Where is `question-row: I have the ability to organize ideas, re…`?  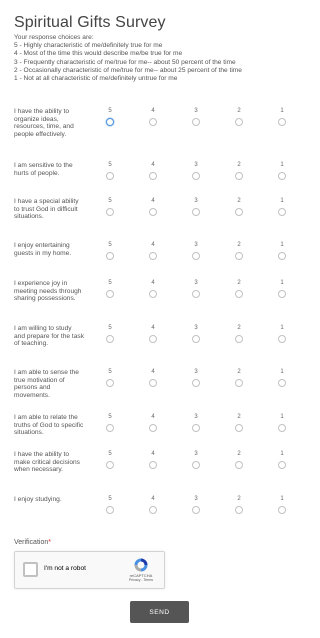 question-row: I have the ability to organize ideas, re… is located at coordinates (164, 128).